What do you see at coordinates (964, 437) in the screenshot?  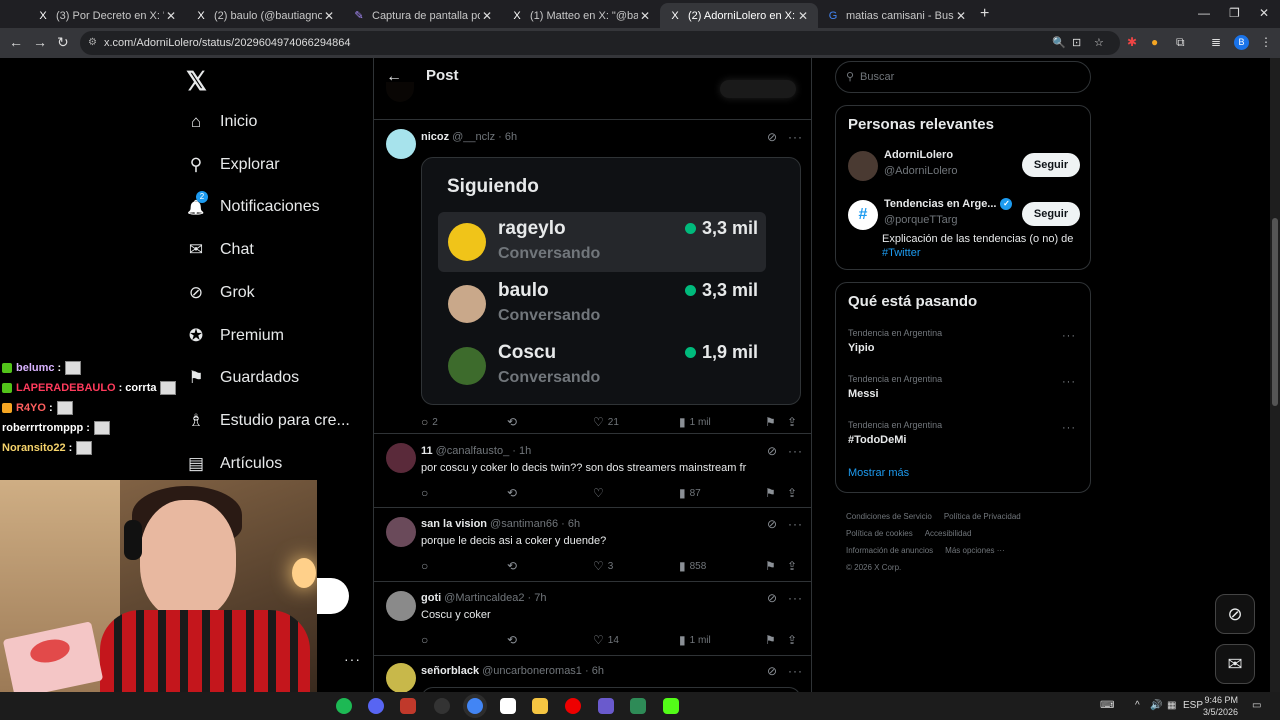 I see `trend-item: Tendencia en Argentina #TodoDeMi ···` at bounding box center [964, 437].